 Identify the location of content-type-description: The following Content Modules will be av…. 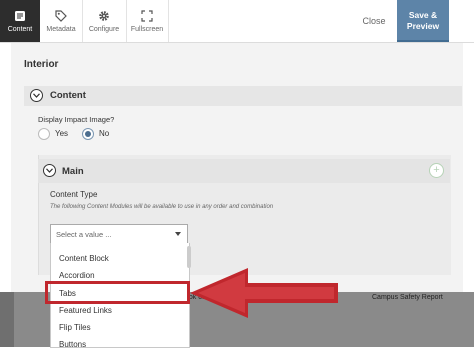
(162, 207).